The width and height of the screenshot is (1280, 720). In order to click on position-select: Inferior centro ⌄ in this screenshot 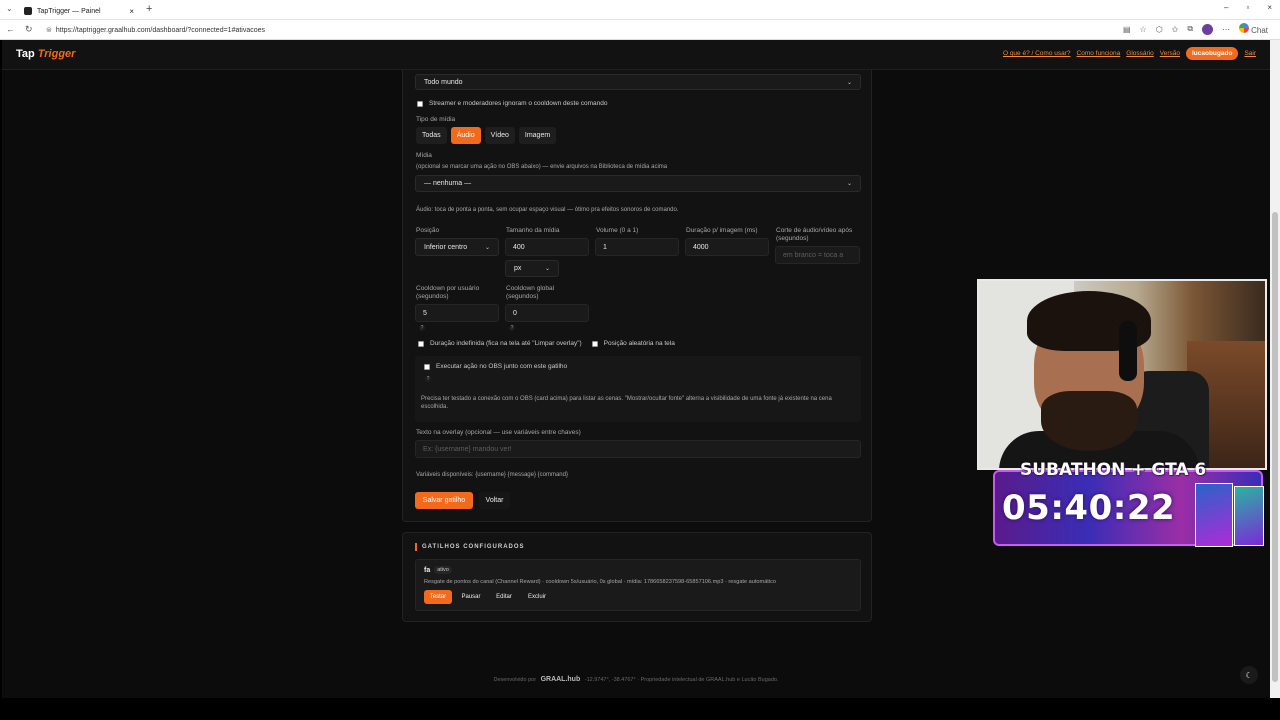, I will do `click(457, 247)`.